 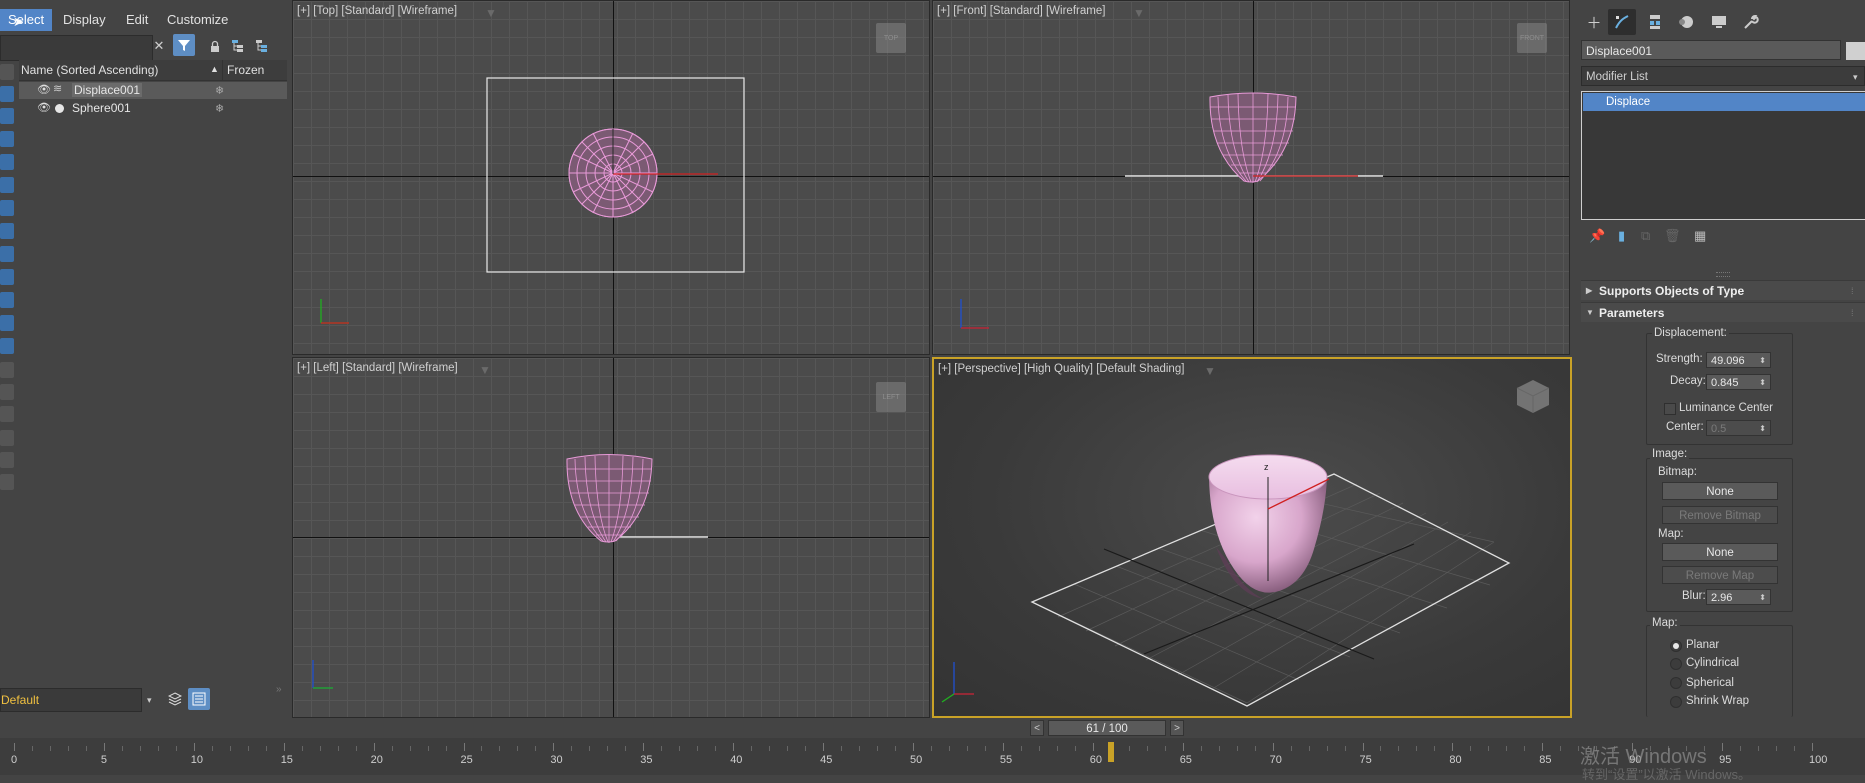 I want to click on svg-text: z, so click(x=1266, y=467).